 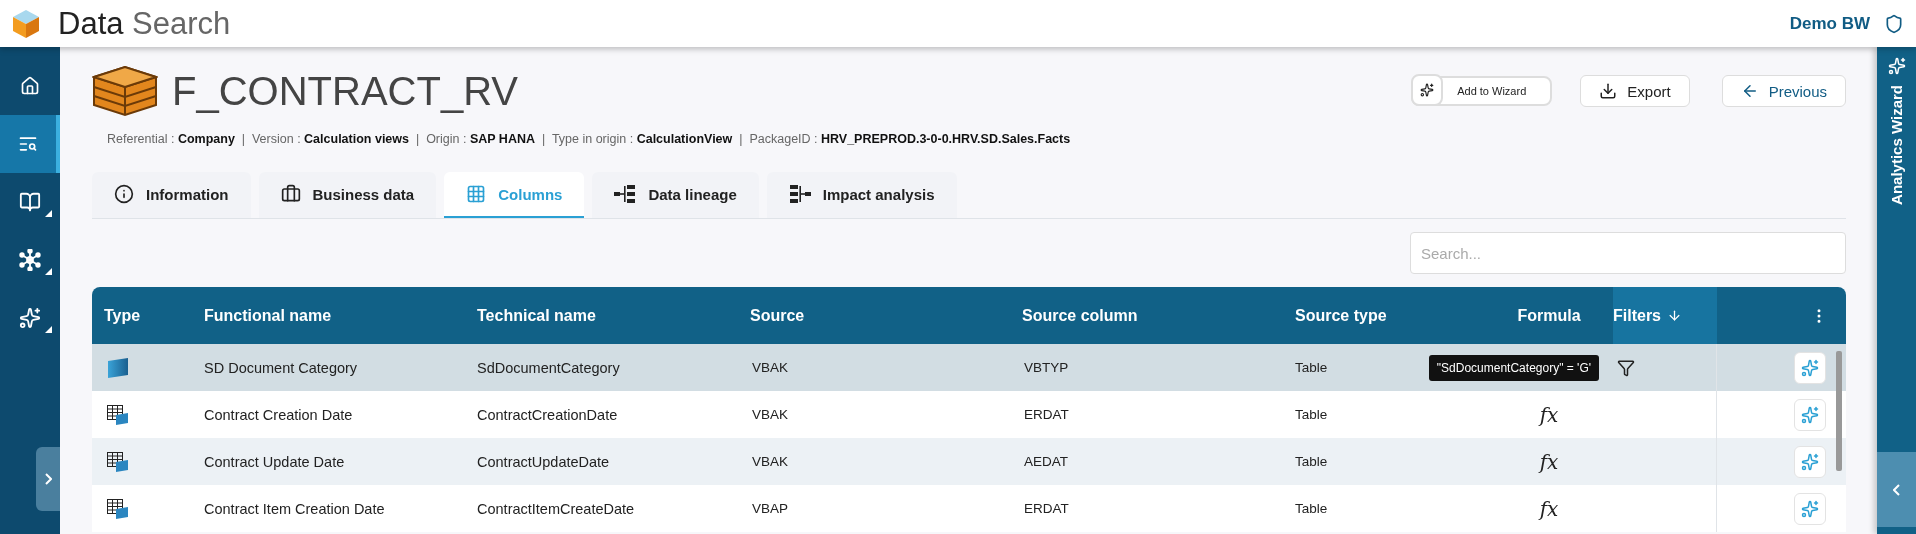 What do you see at coordinates (969, 367) in the screenshot?
I see `table-row: SD Document Category SdDocumentCategory VBAK VBTYP Table "SdDocumentCategory" = 'G'` at bounding box center [969, 367].